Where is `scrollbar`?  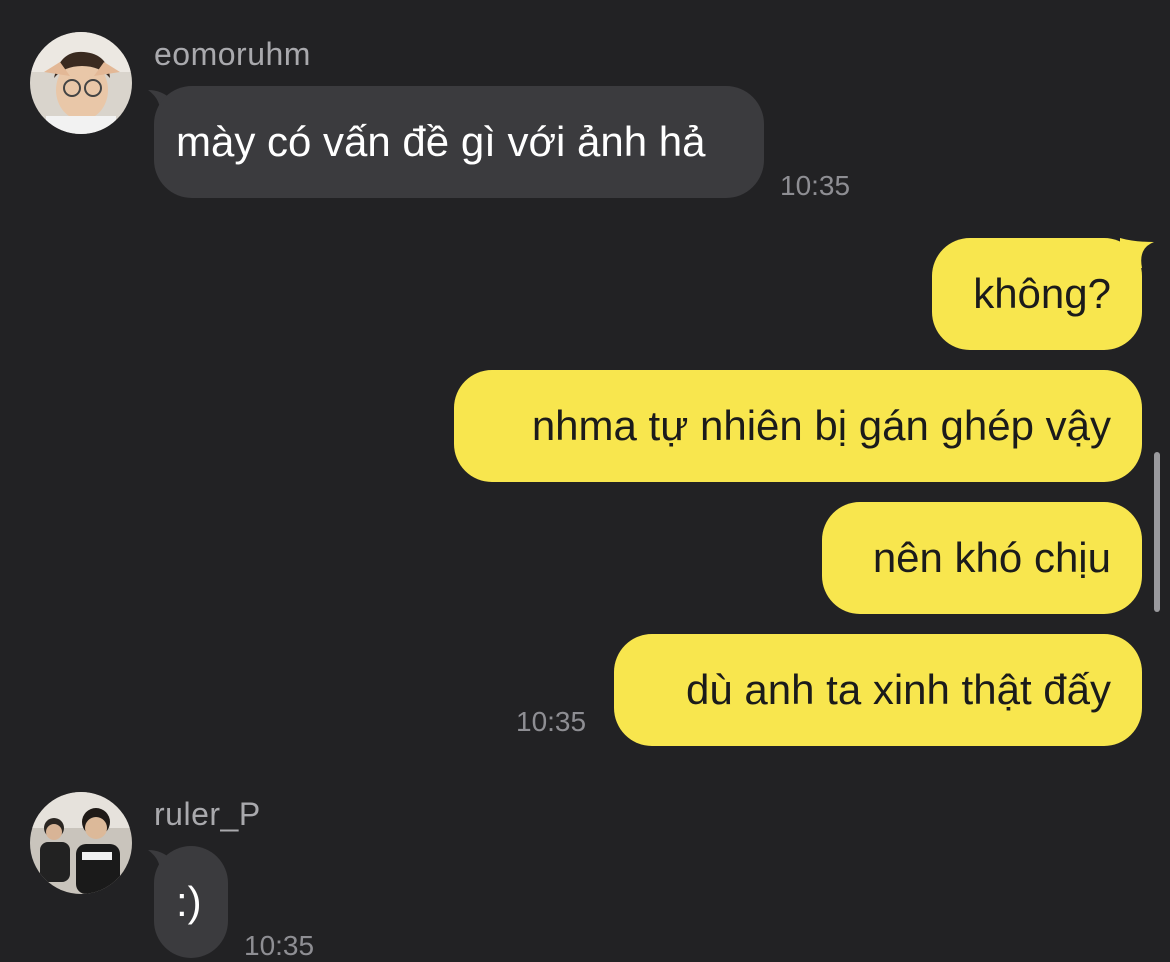 scrollbar is located at coordinates (1157, 532).